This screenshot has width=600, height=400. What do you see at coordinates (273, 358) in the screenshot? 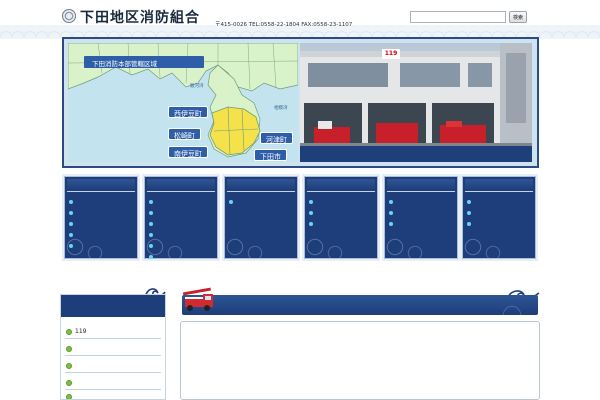
I see `news-headline-link` at bounding box center [273, 358].